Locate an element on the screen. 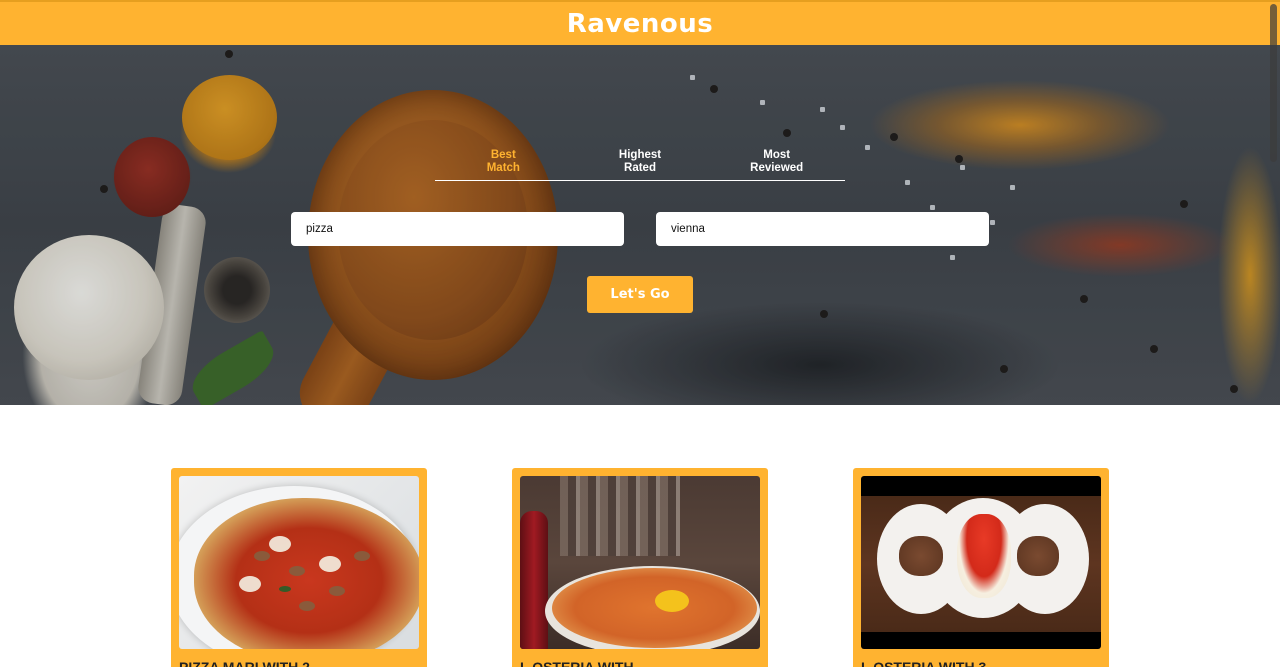 The width and height of the screenshot is (1280, 667). app-header: Ravenous is located at coordinates (640, 22).